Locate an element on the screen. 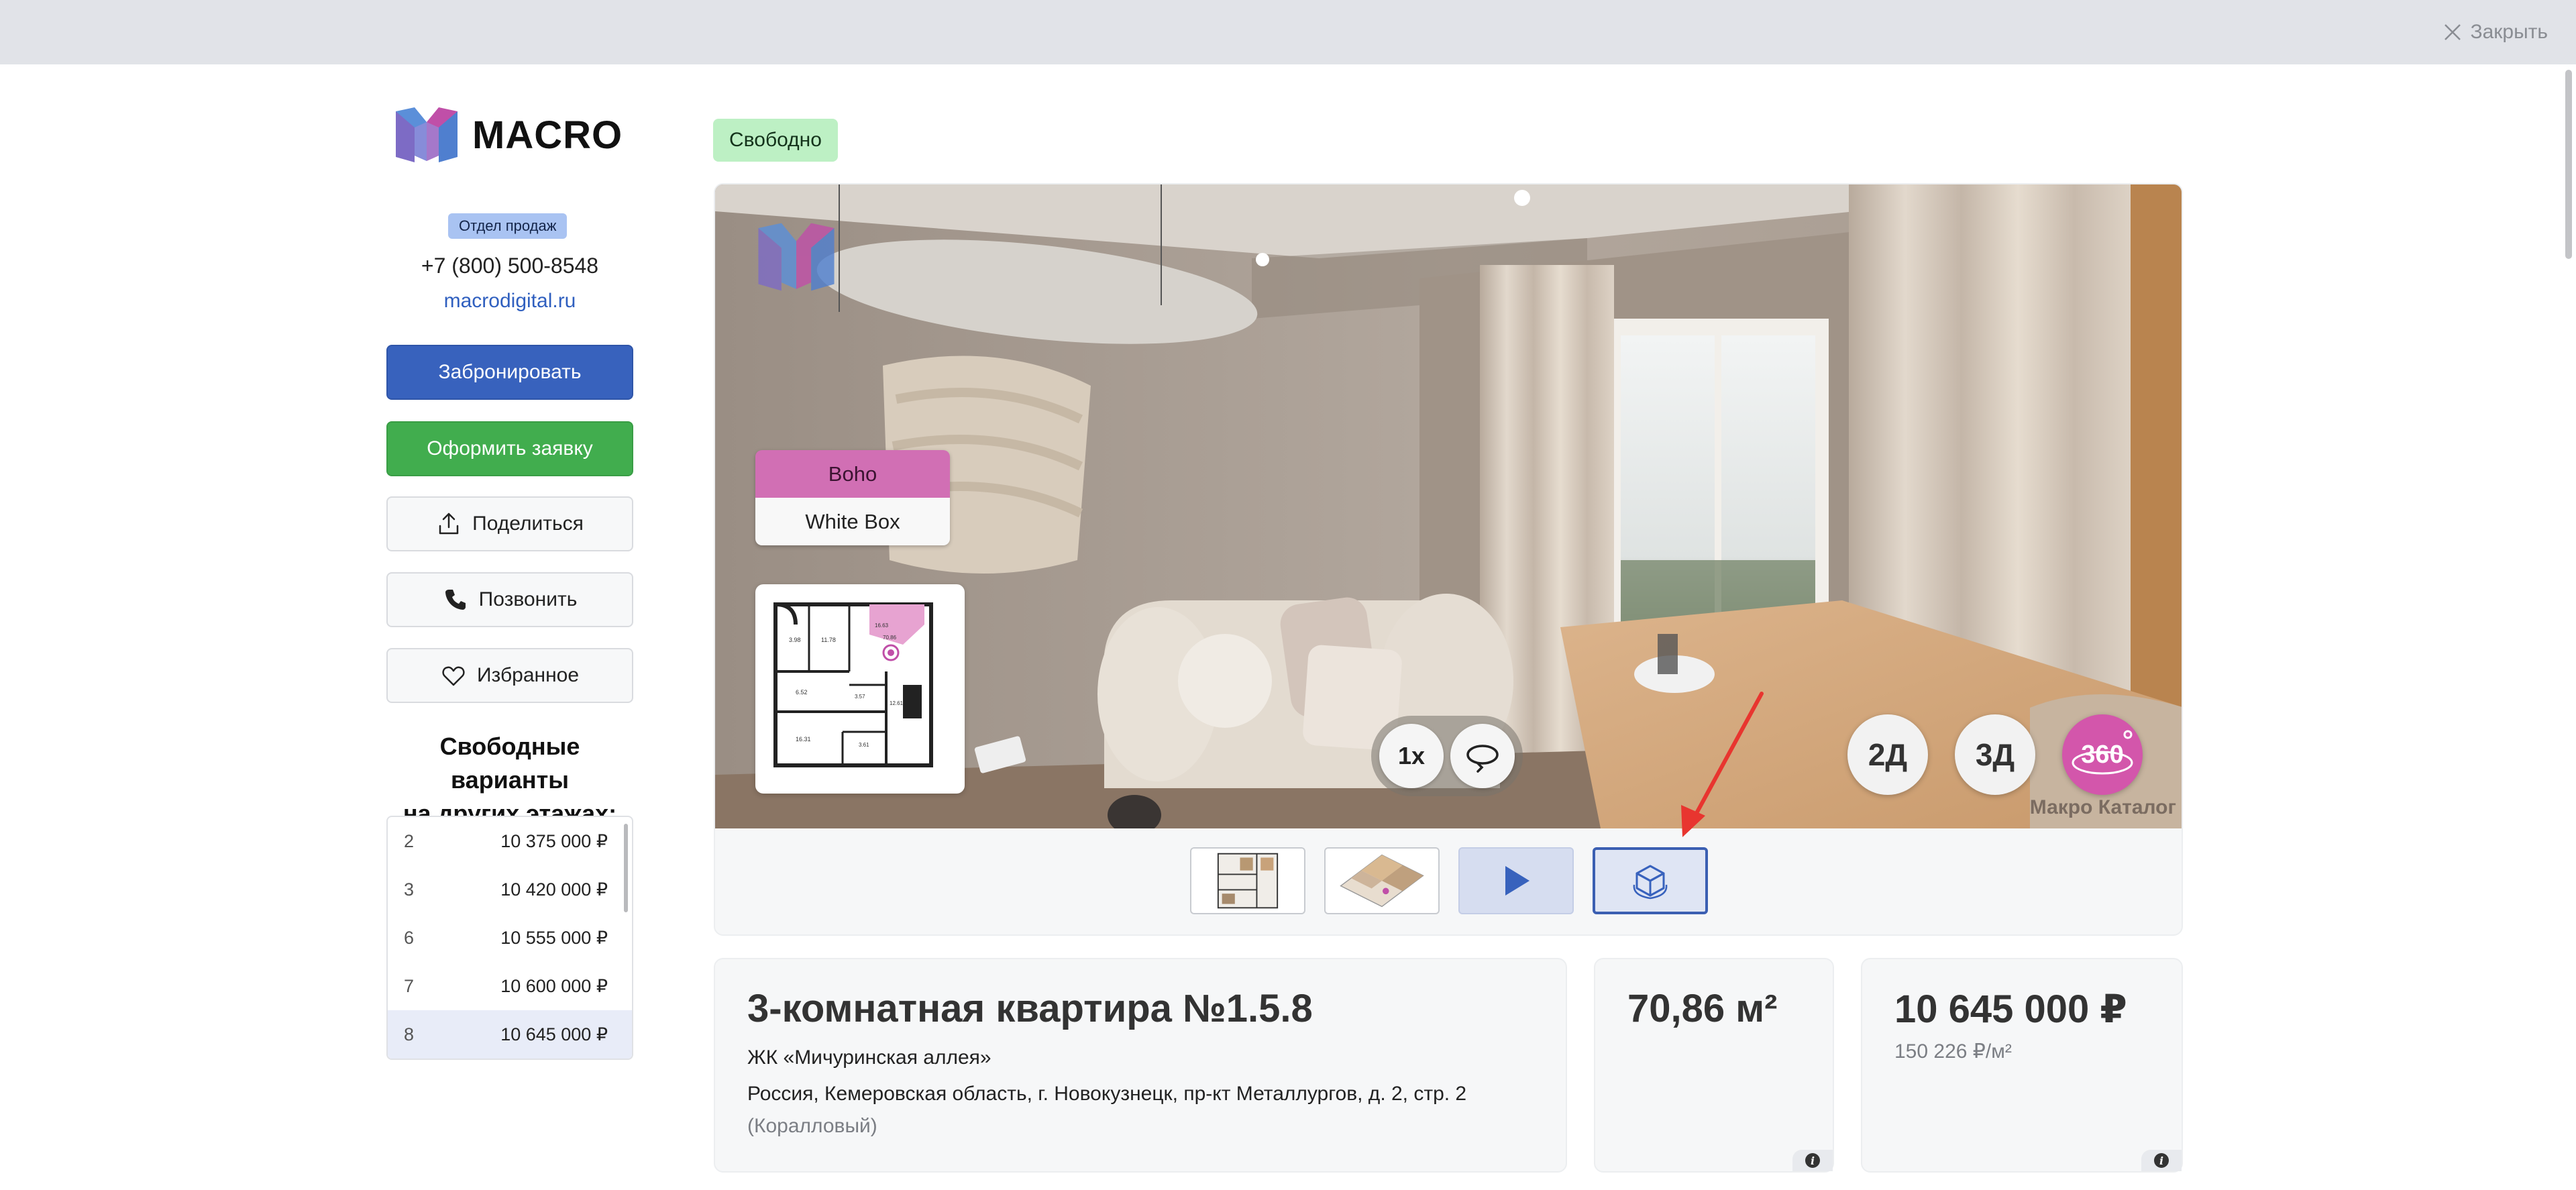  phone-link: +7 (800) 500-8548 is located at coordinates (509, 266).